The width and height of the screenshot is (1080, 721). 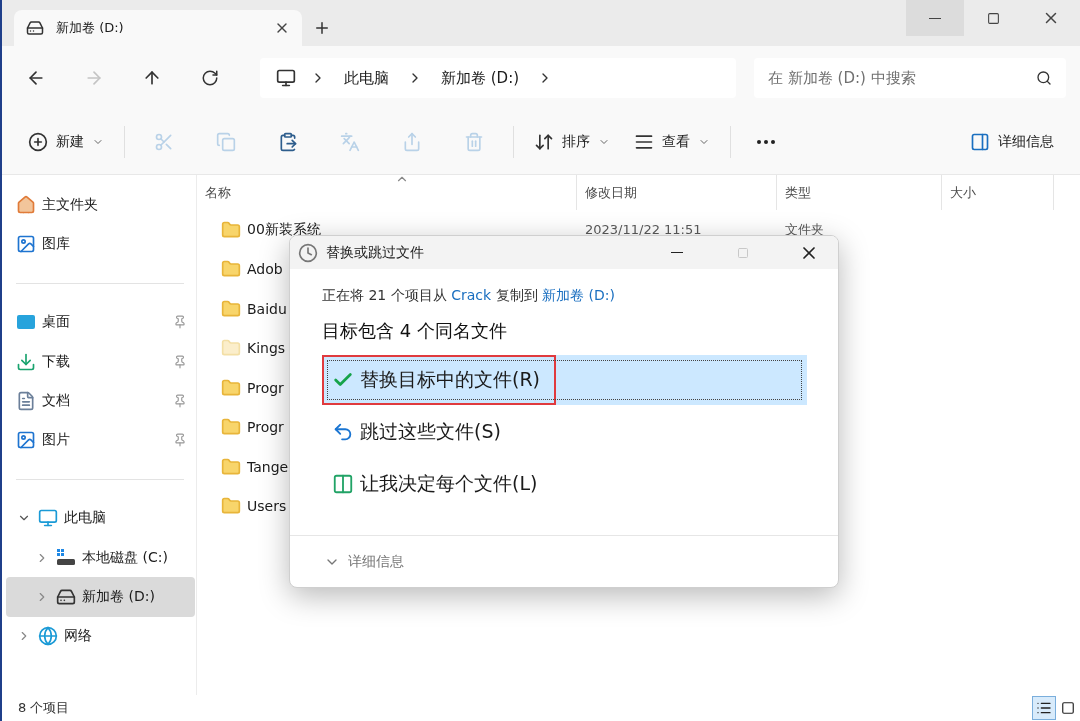 I want to click on sidebar-label: 此电脑, so click(x=85, y=518).